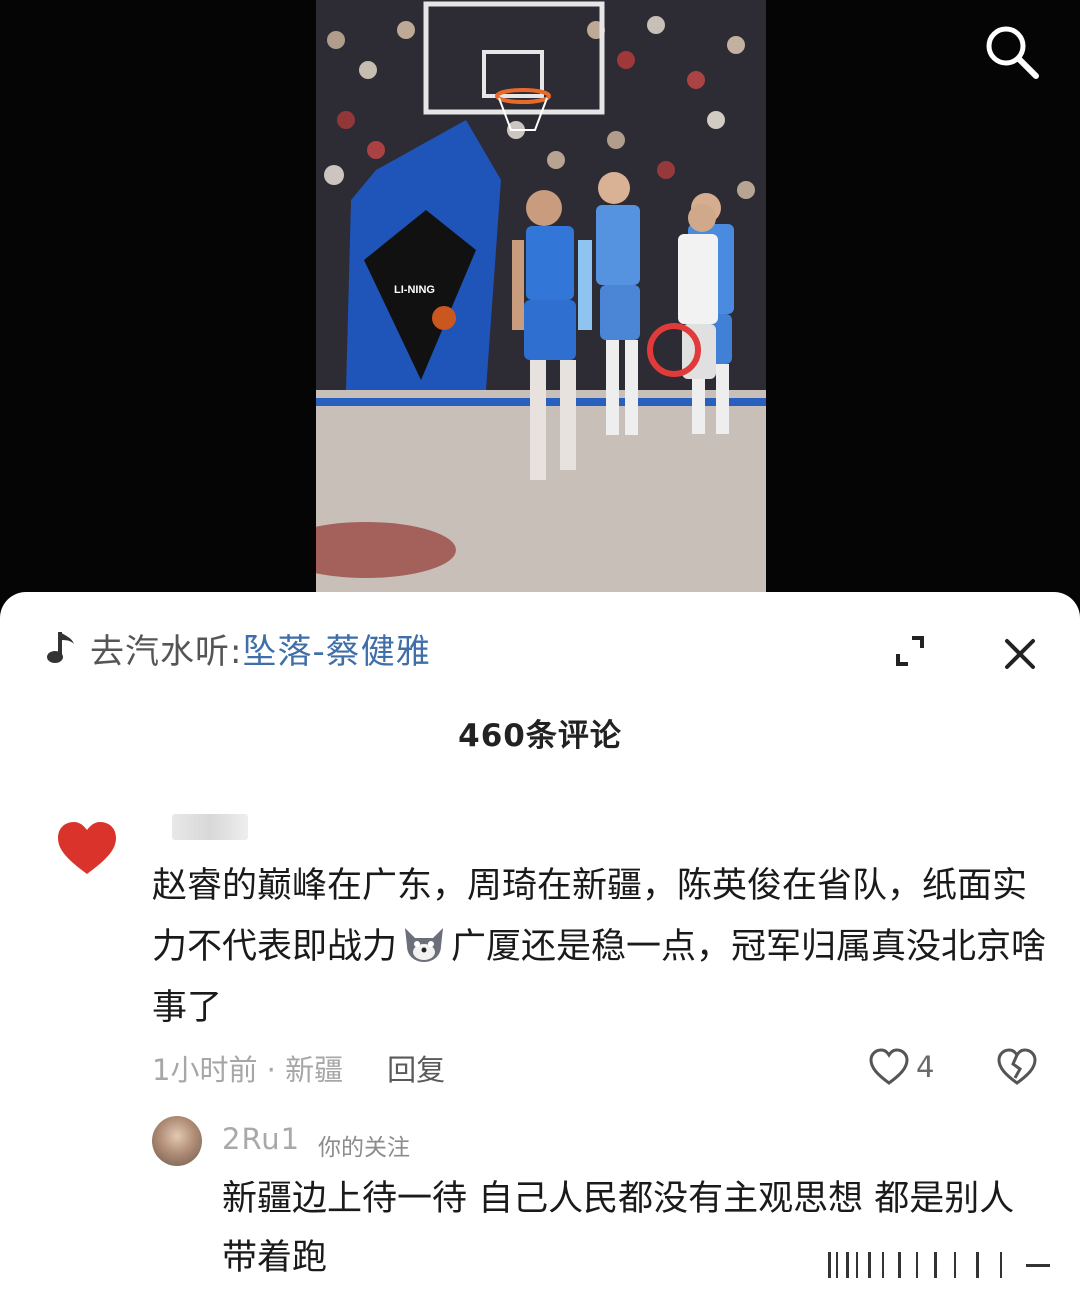  Describe the element at coordinates (248, 1070) in the screenshot. I see `comment-time-location: 1小时前 · 新疆` at that location.